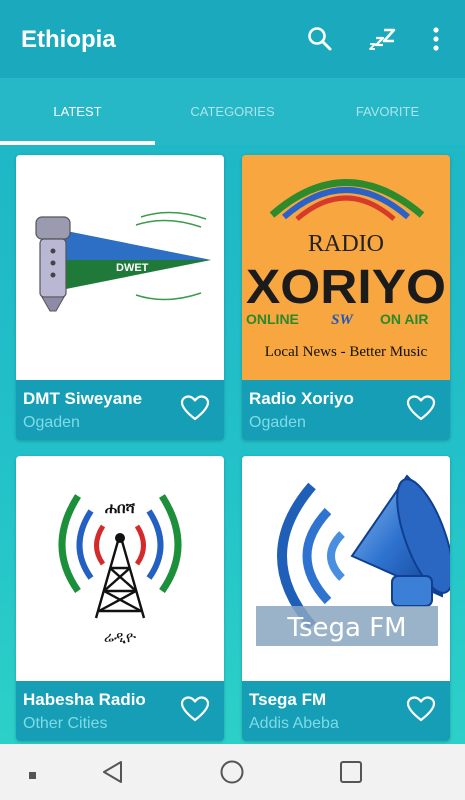 The height and width of the screenshot is (800, 465). Describe the element at coordinates (120, 508) in the screenshot. I see `logo-line: ሐበሻ` at that location.